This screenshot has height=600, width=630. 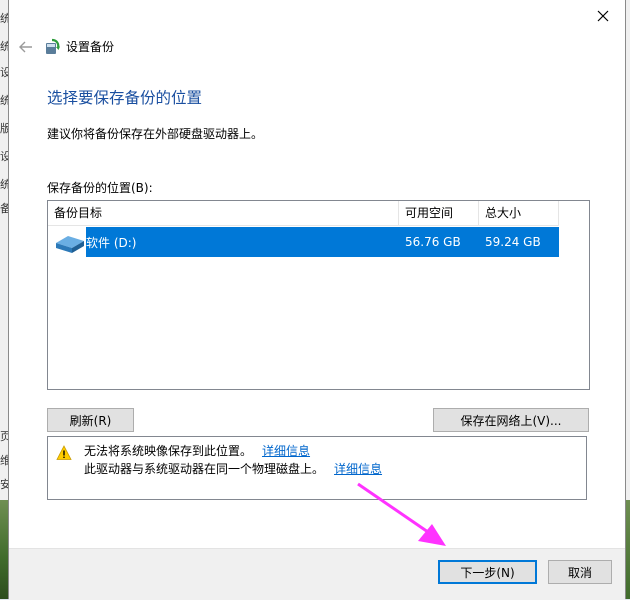 What do you see at coordinates (53, 46) in the screenshot?
I see `backup-app-icon` at bounding box center [53, 46].